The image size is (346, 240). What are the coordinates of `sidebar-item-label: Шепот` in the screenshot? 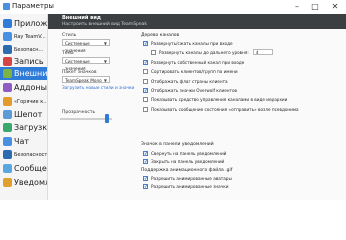 It's located at (28, 114).